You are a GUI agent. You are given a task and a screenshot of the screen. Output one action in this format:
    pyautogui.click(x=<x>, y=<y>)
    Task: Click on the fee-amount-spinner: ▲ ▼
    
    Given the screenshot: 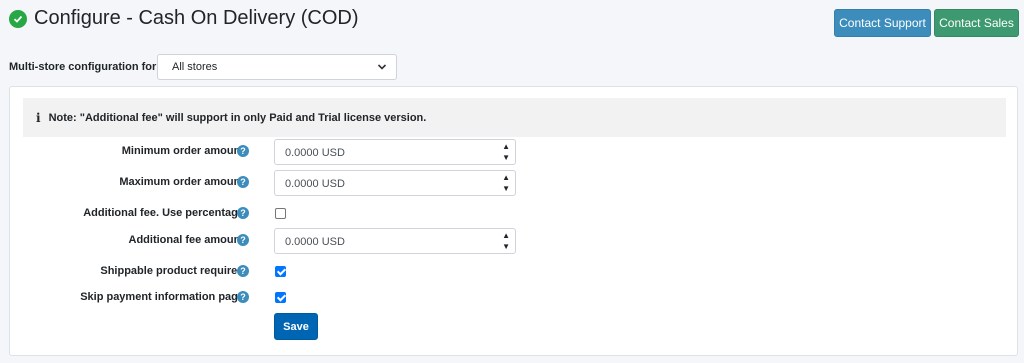 What is the action you would take?
    pyautogui.click(x=506, y=241)
    